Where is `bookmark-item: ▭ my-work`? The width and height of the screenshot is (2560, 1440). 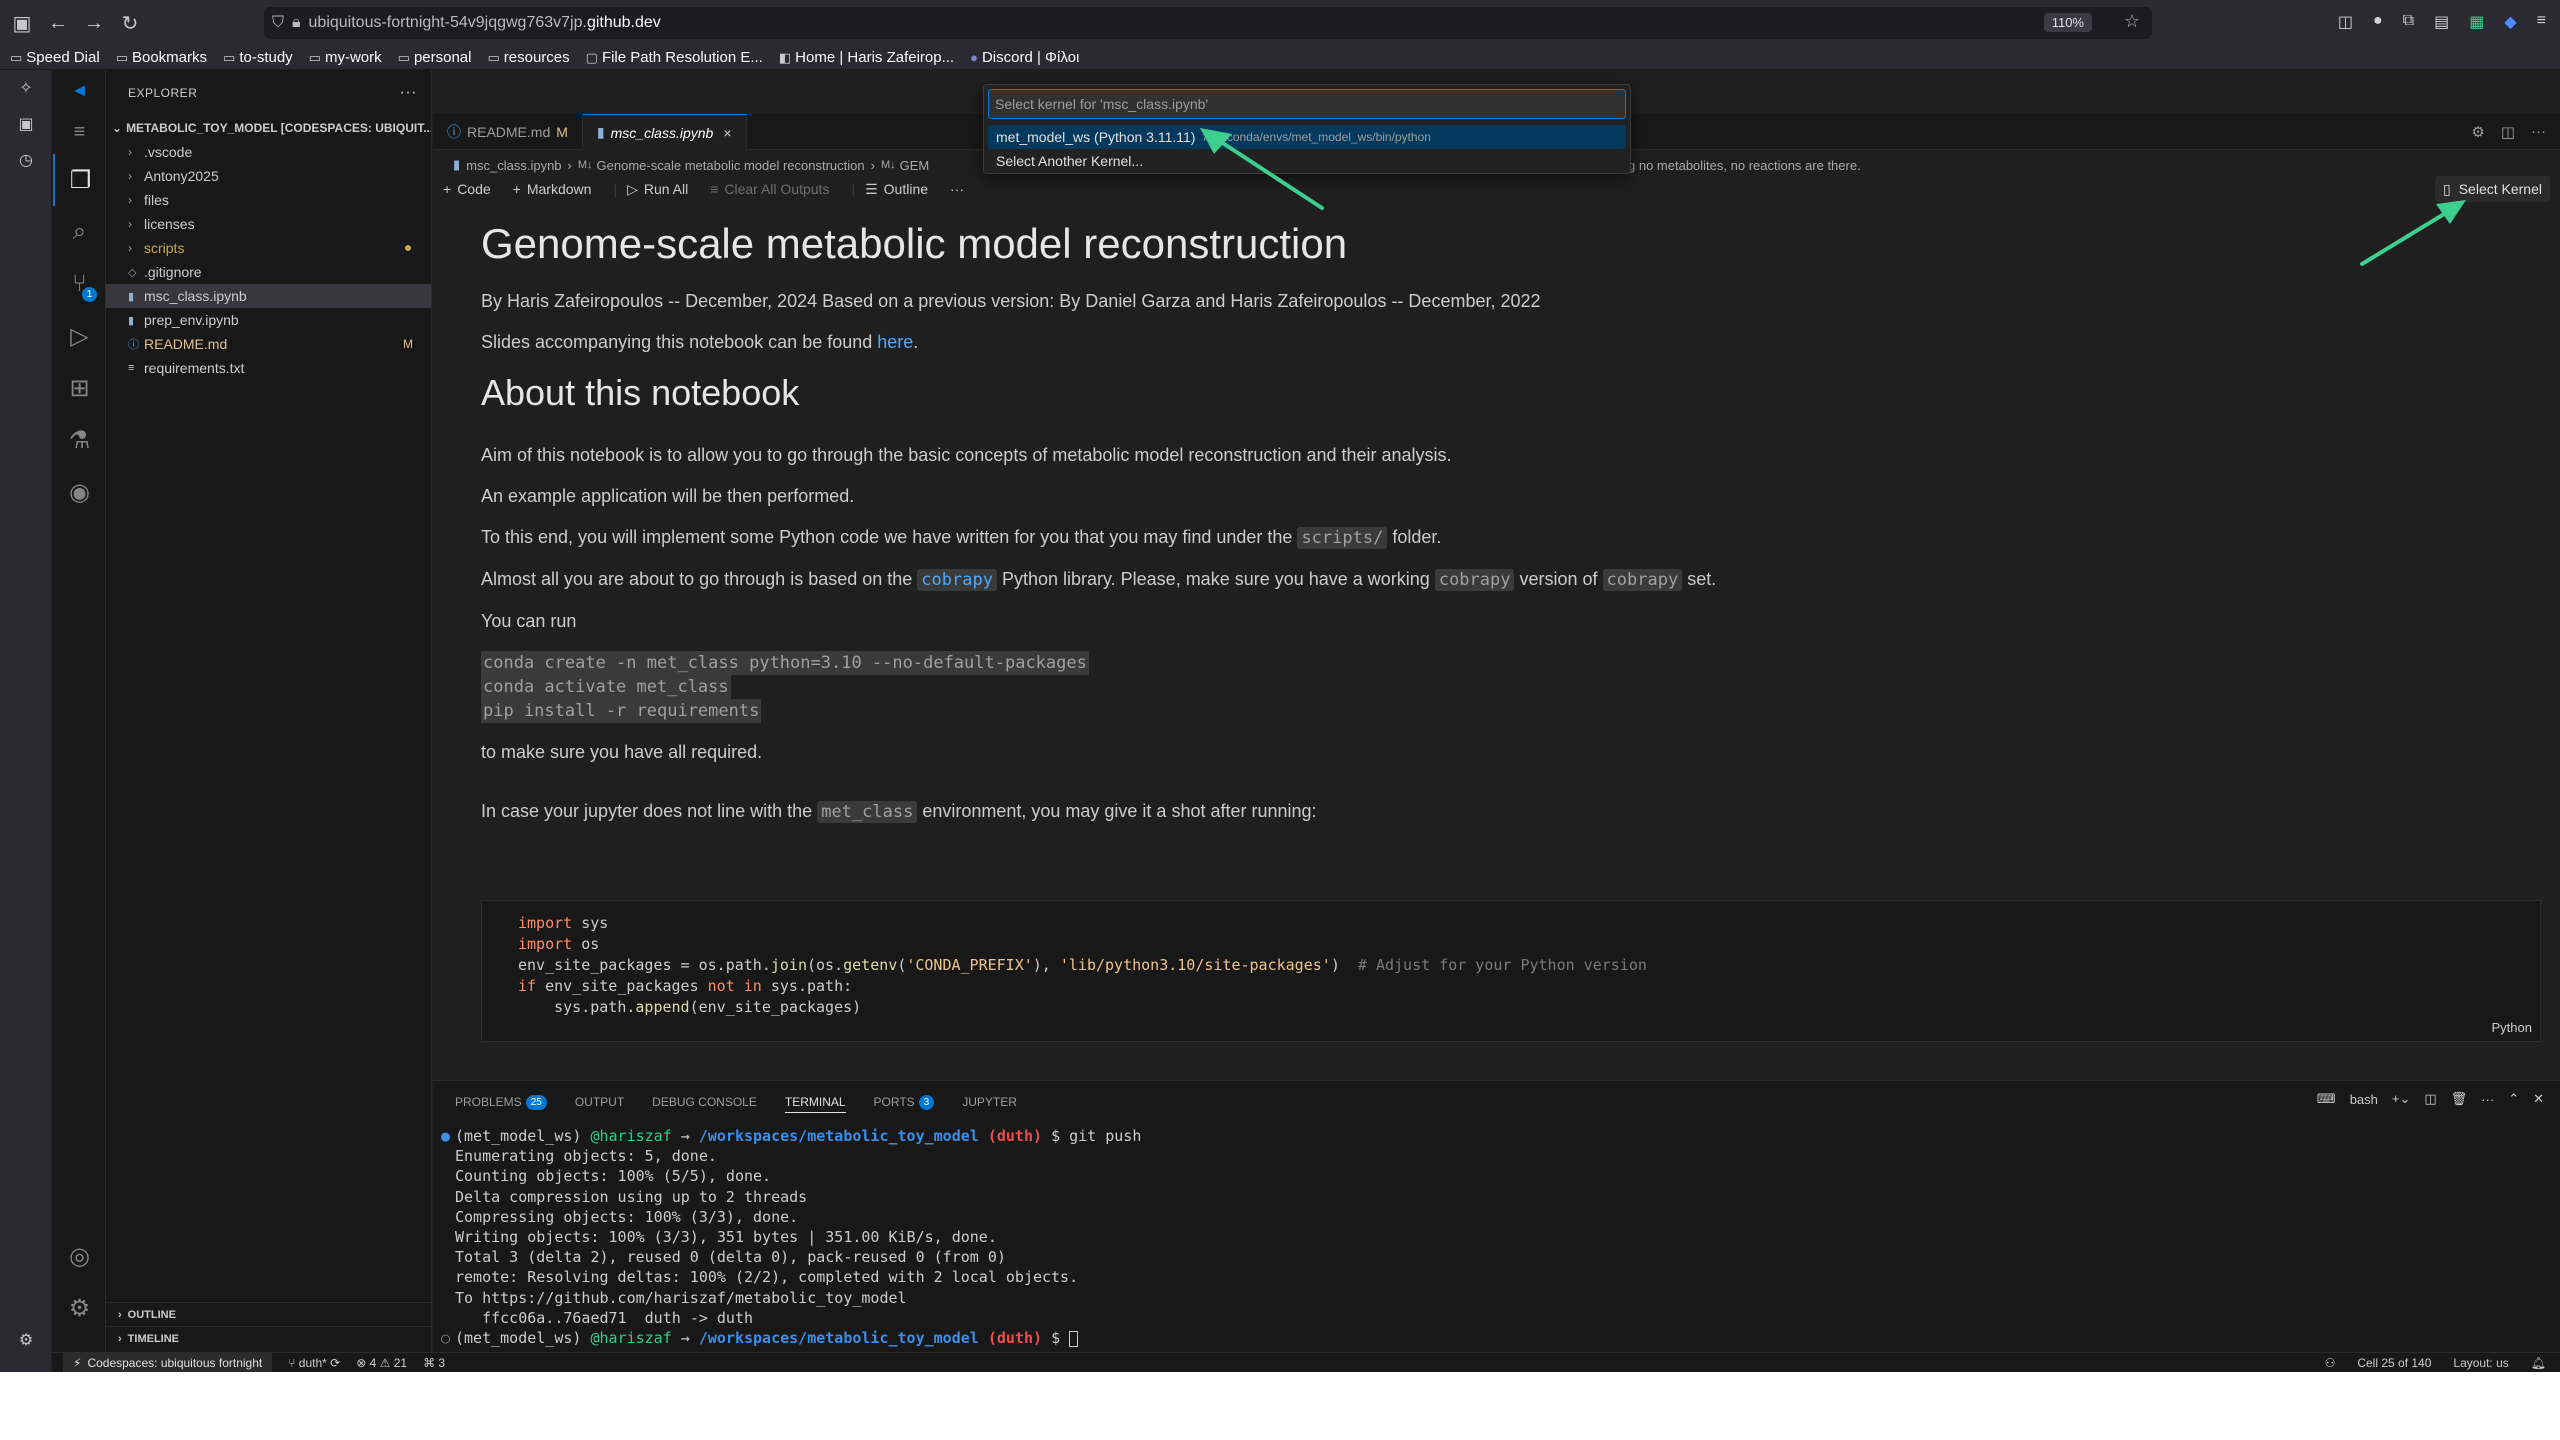
bookmark-item: ▭ my-work is located at coordinates (345, 57).